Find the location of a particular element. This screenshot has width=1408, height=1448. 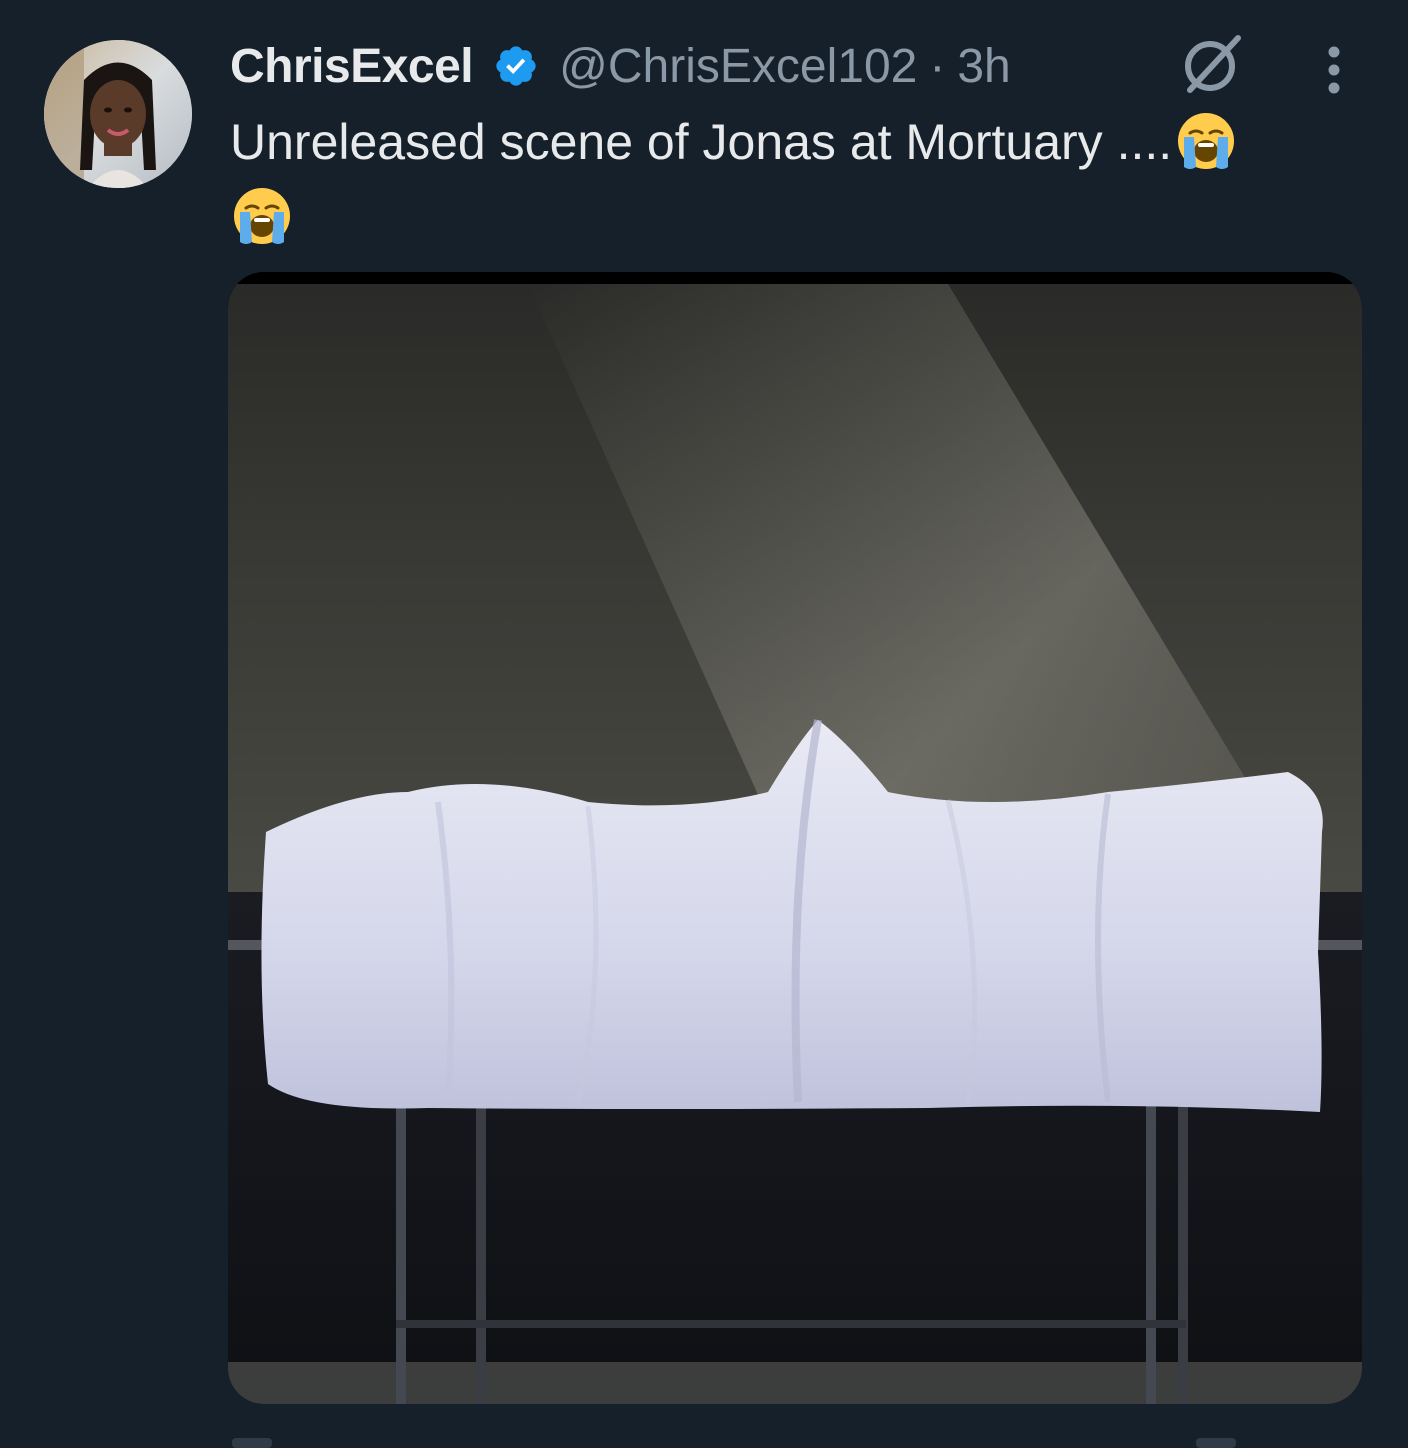

timestamp: 3h is located at coordinates (983, 66).